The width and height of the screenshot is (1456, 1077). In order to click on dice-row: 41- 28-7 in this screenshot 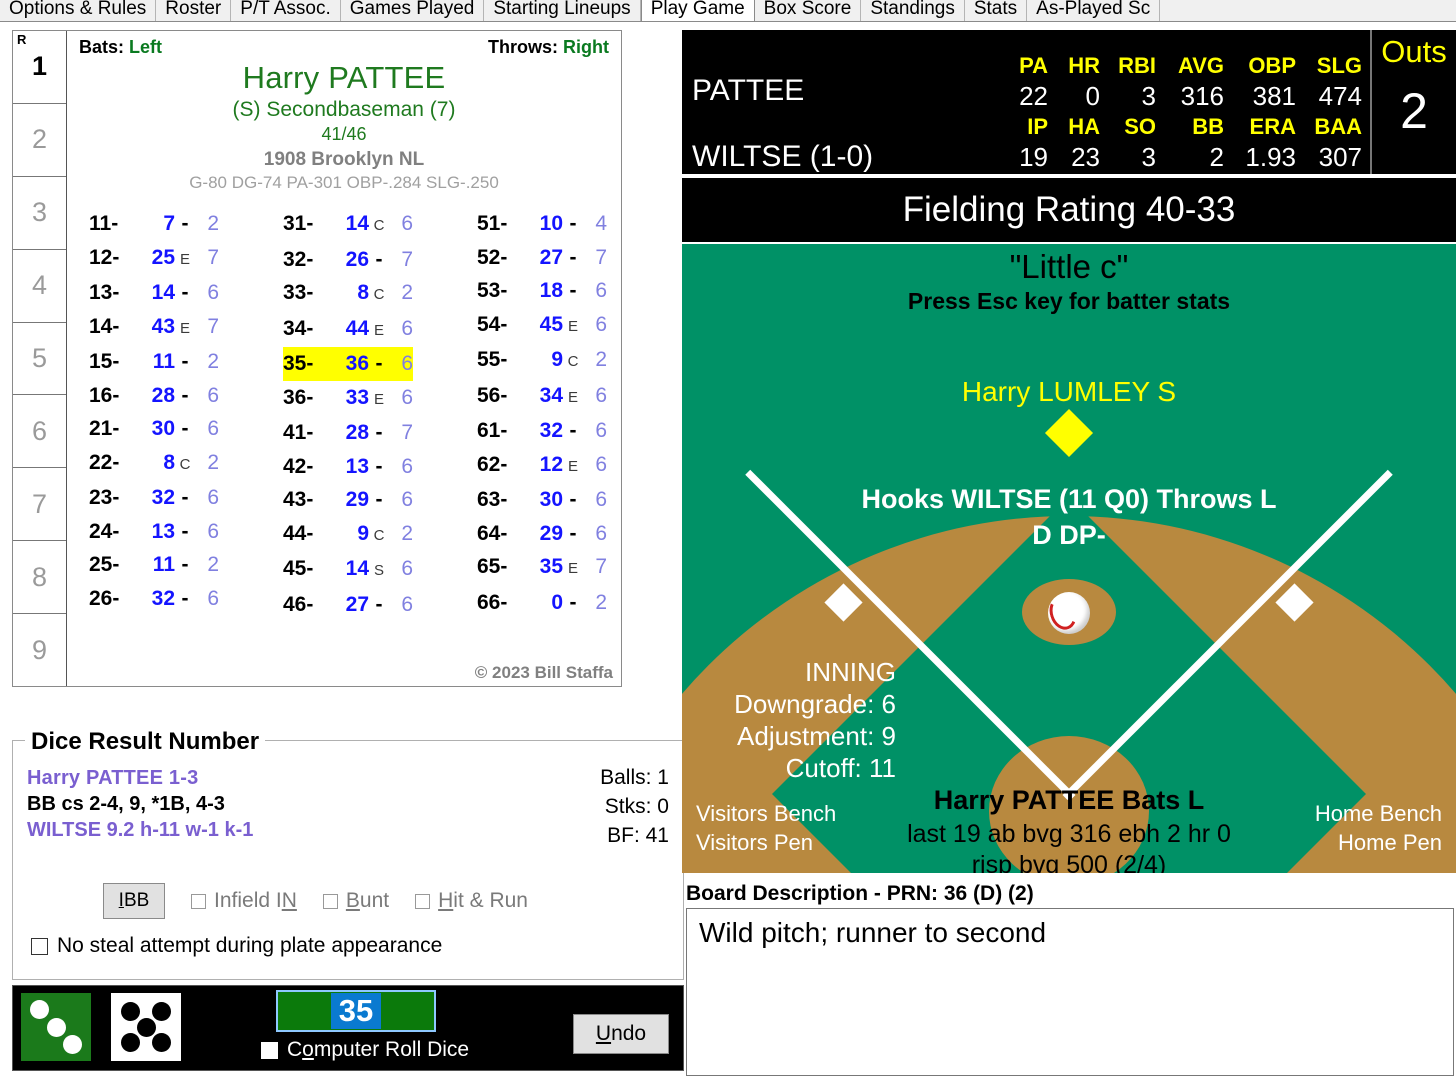, I will do `click(348, 433)`.